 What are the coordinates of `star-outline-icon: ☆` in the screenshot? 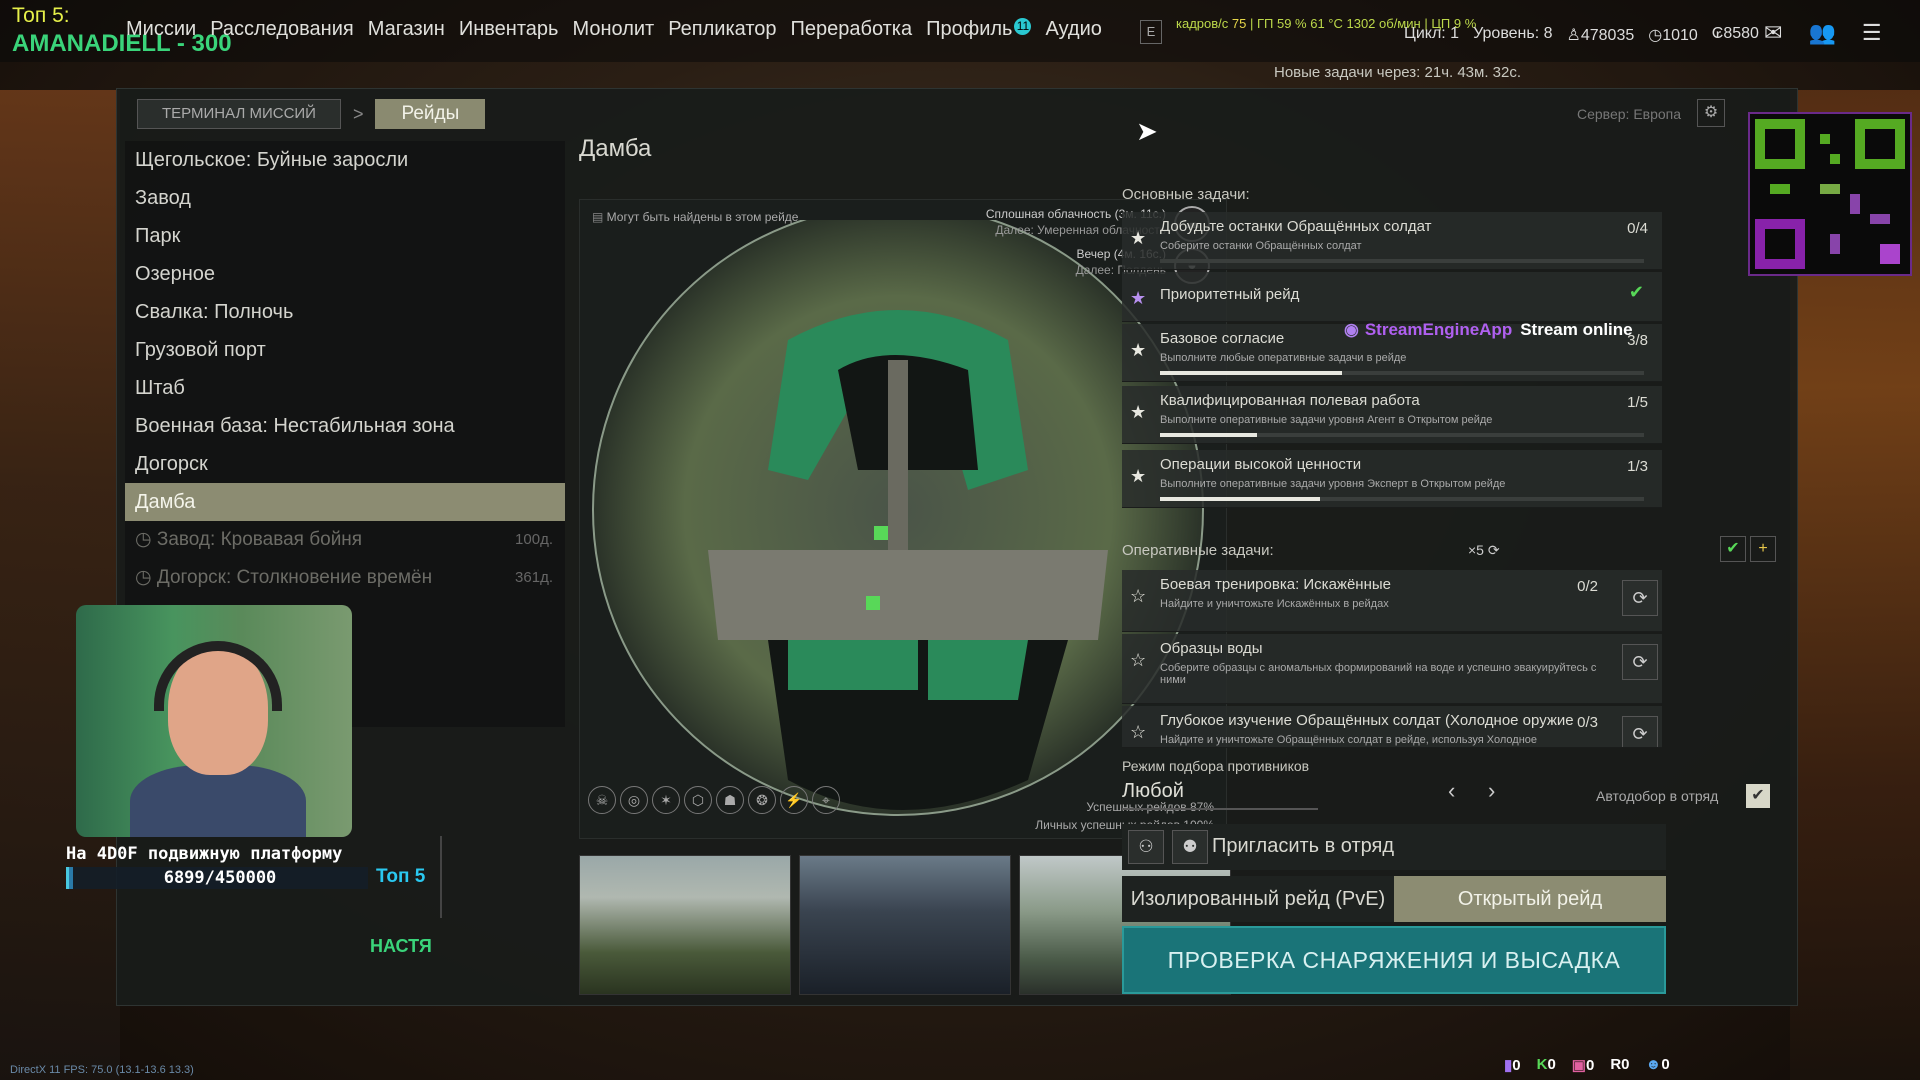 It's located at (1138, 732).